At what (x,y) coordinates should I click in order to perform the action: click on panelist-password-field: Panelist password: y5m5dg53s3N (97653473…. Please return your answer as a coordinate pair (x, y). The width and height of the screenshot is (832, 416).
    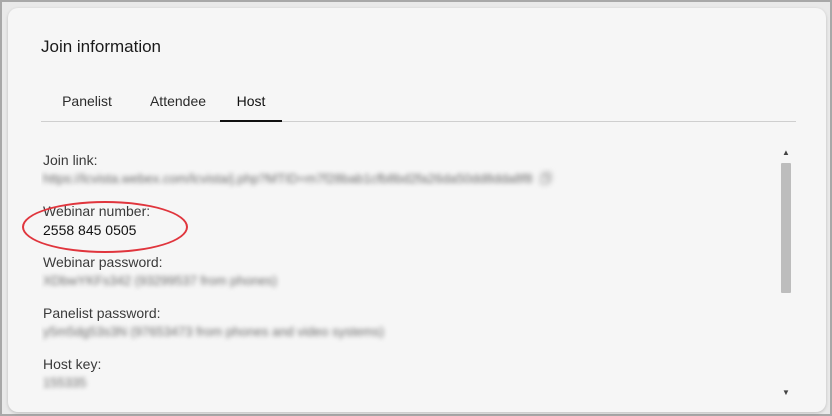
    Looking at the image, I should click on (213, 322).